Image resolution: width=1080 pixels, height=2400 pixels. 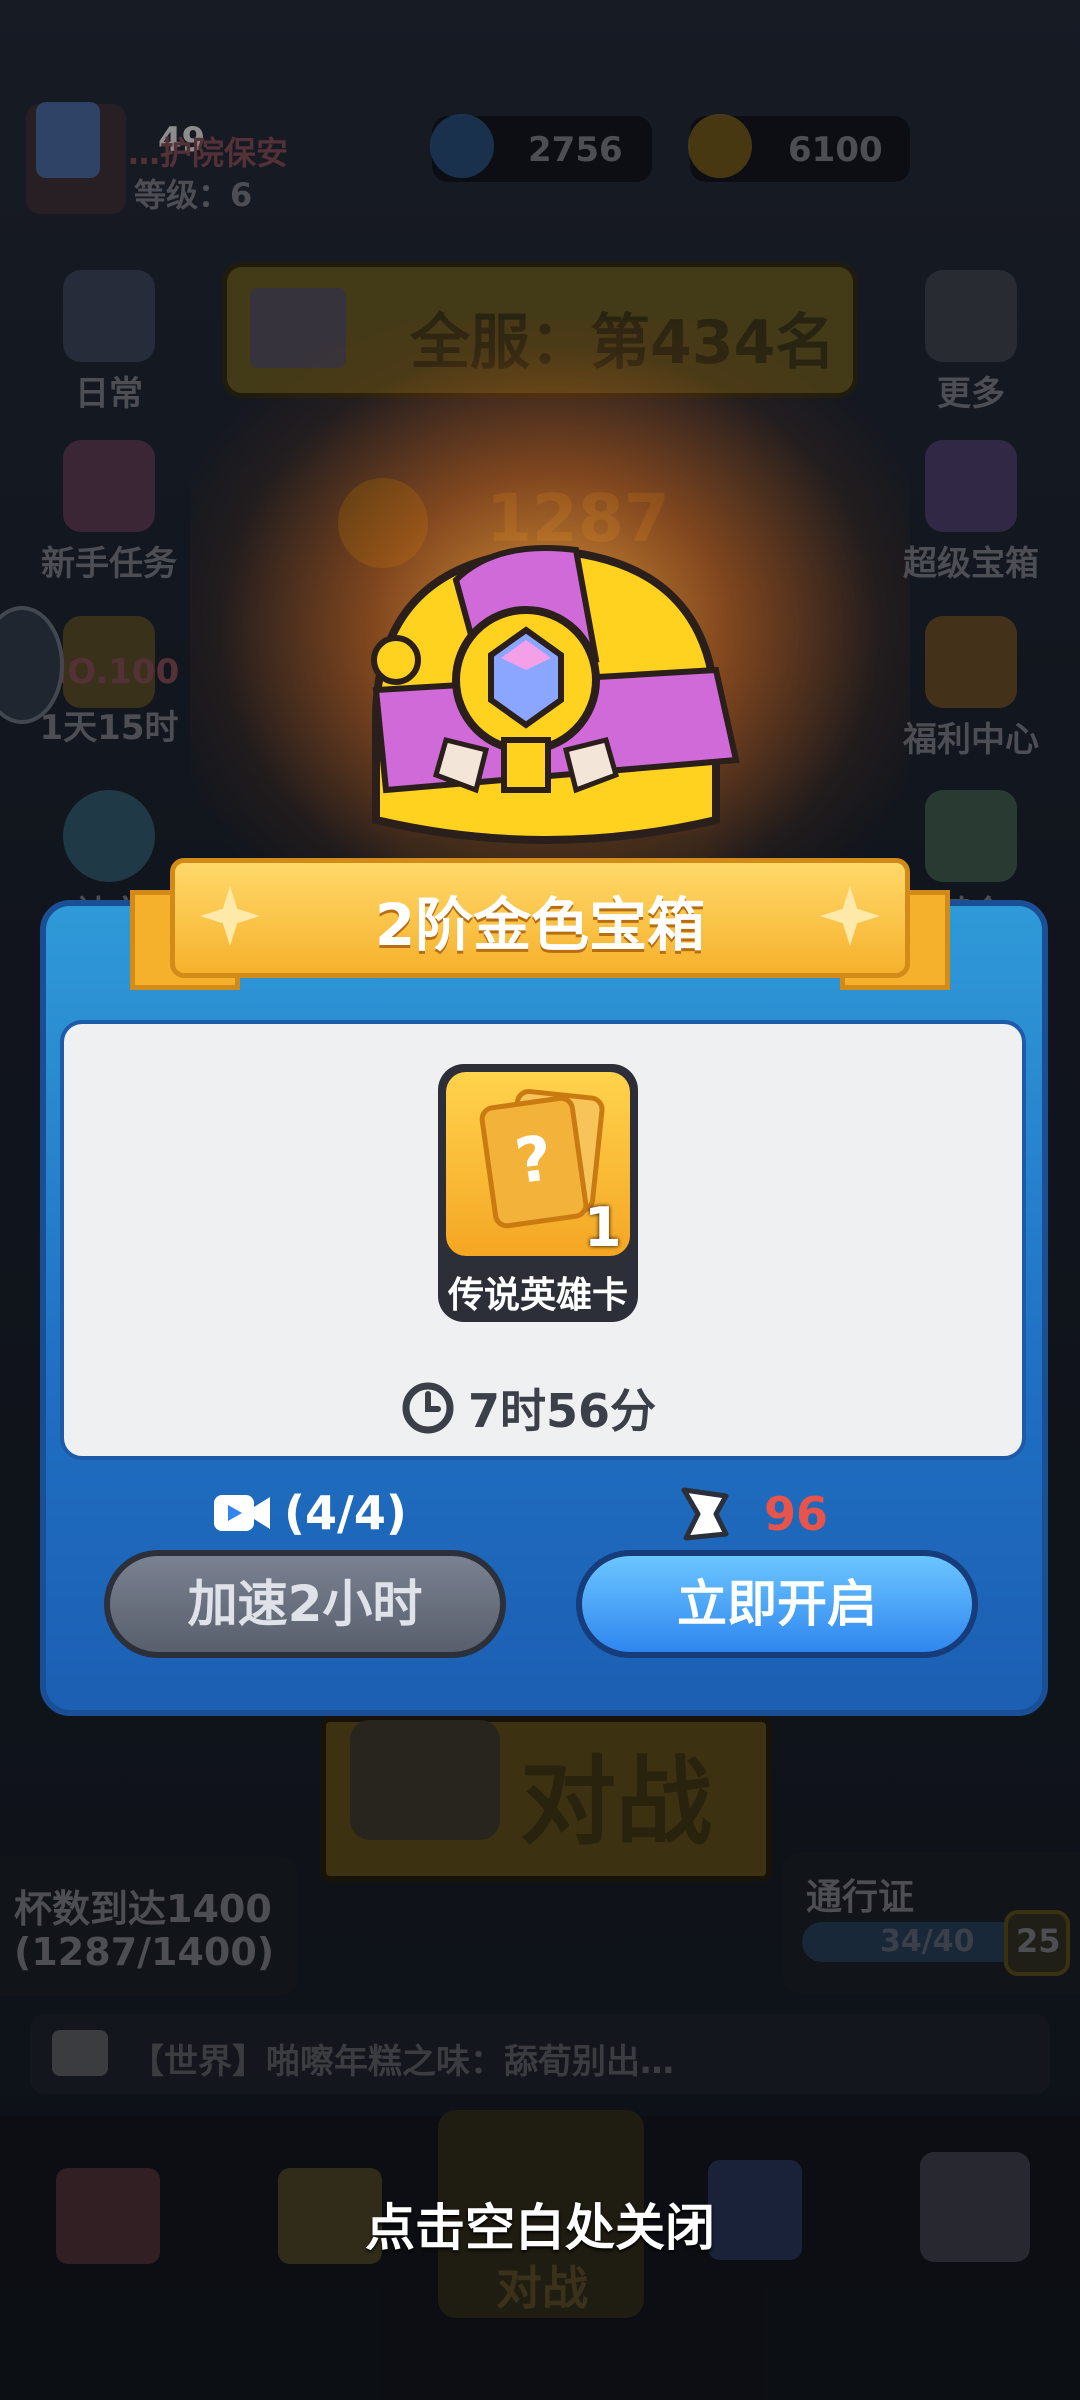 What do you see at coordinates (555, 709) in the screenshot?
I see `treasure-chest-icon` at bounding box center [555, 709].